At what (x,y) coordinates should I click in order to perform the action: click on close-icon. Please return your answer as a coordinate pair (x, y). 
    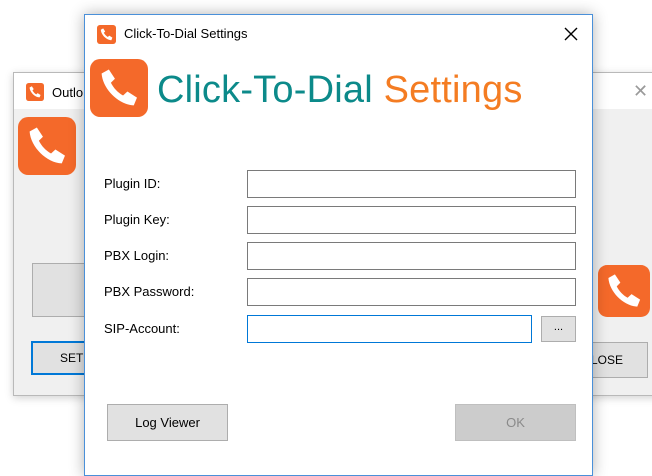
    Looking at the image, I should click on (571, 34).